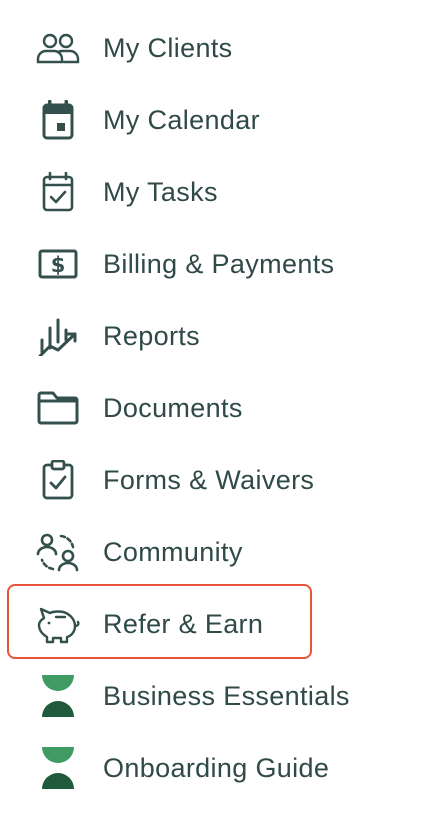  What do you see at coordinates (58, 624) in the screenshot?
I see `piggy-bank-icon` at bounding box center [58, 624].